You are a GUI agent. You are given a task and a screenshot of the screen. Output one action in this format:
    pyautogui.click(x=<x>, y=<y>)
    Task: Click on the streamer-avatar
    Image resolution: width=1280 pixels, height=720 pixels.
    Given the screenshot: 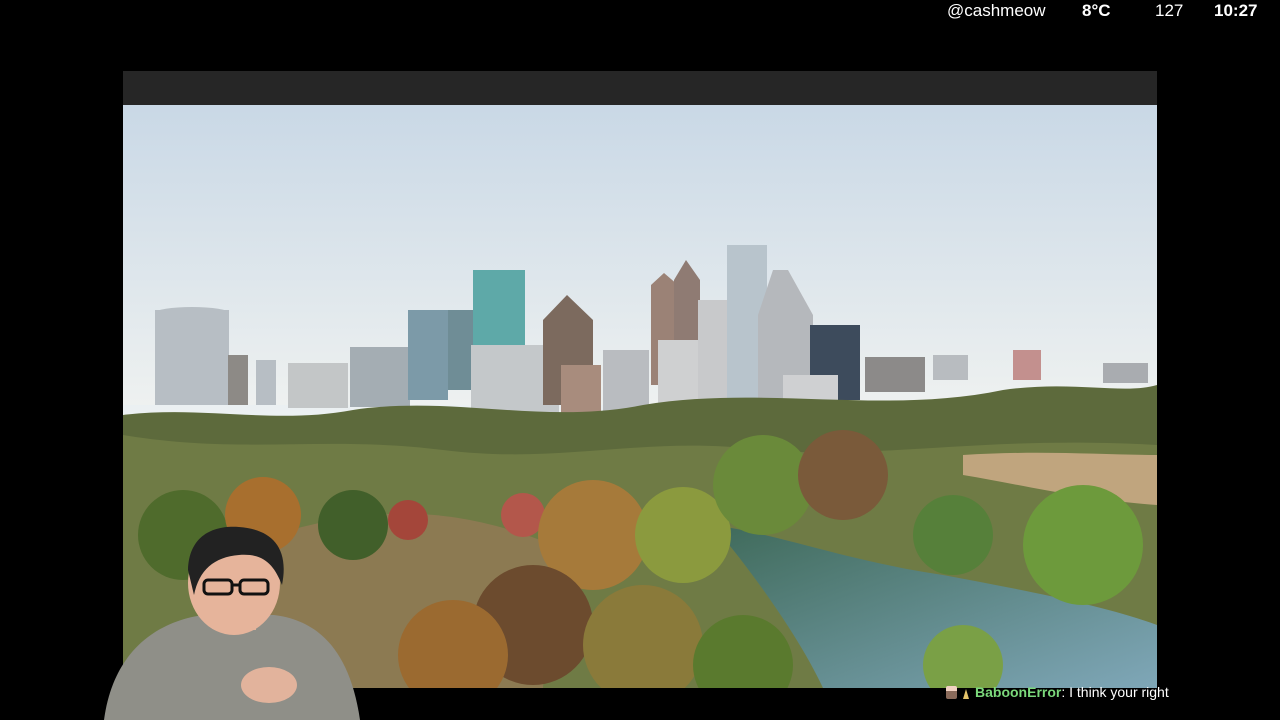 What is the action you would take?
    pyautogui.click(x=232, y=623)
    